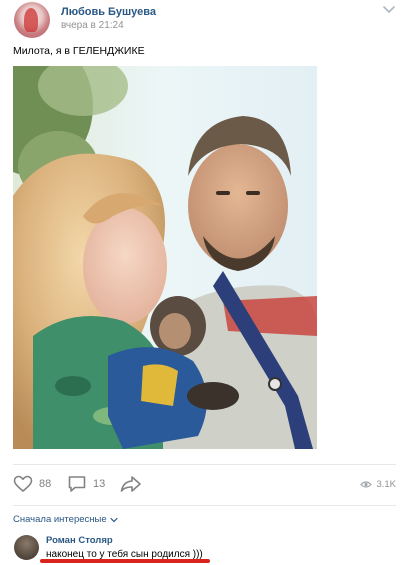 The image size is (409, 565). What do you see at coordinates (32, 20) in the screenshot?
I see `author-avatar` at bounding box center [32, 20].